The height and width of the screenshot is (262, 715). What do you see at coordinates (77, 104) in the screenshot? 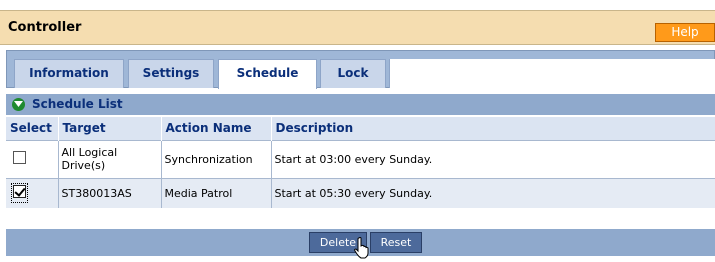
I see `section-title: Schedule List` at bounding box center [77, 104].